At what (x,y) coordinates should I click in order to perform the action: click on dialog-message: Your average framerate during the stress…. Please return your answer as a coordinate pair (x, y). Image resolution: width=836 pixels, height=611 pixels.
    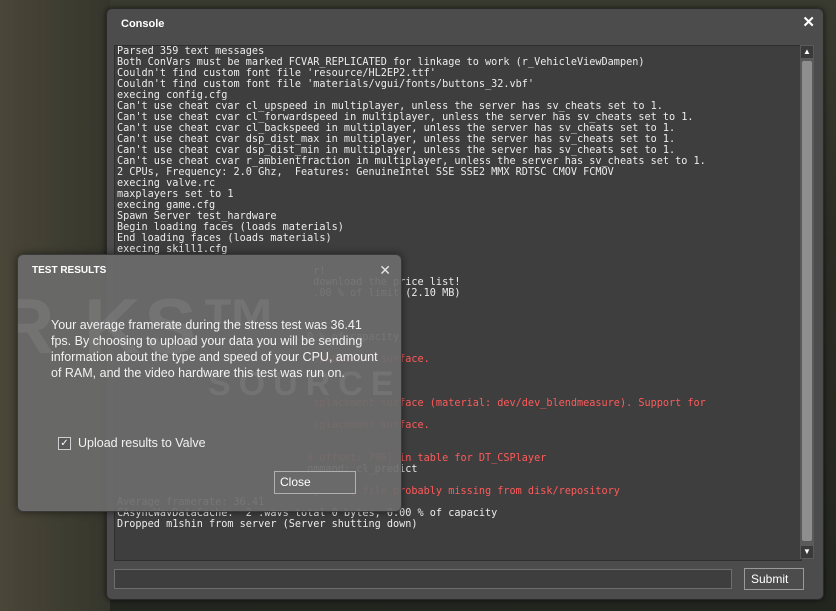
    Looking at the image, I should click on (214, 349).